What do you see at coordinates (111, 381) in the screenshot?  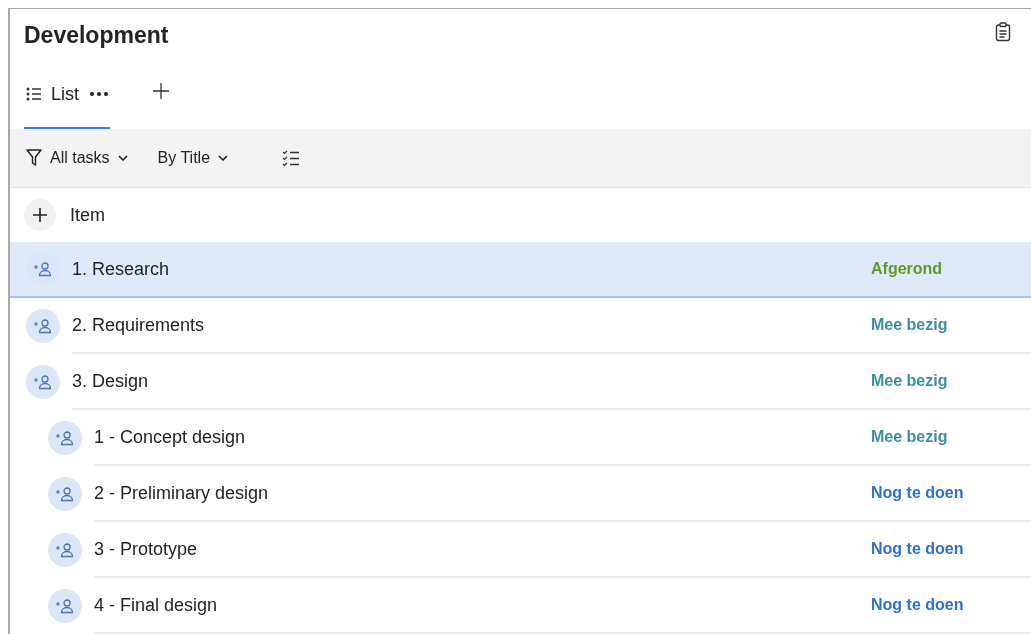 I see `task-title: 3. Design` at bounding box center [111, 381].